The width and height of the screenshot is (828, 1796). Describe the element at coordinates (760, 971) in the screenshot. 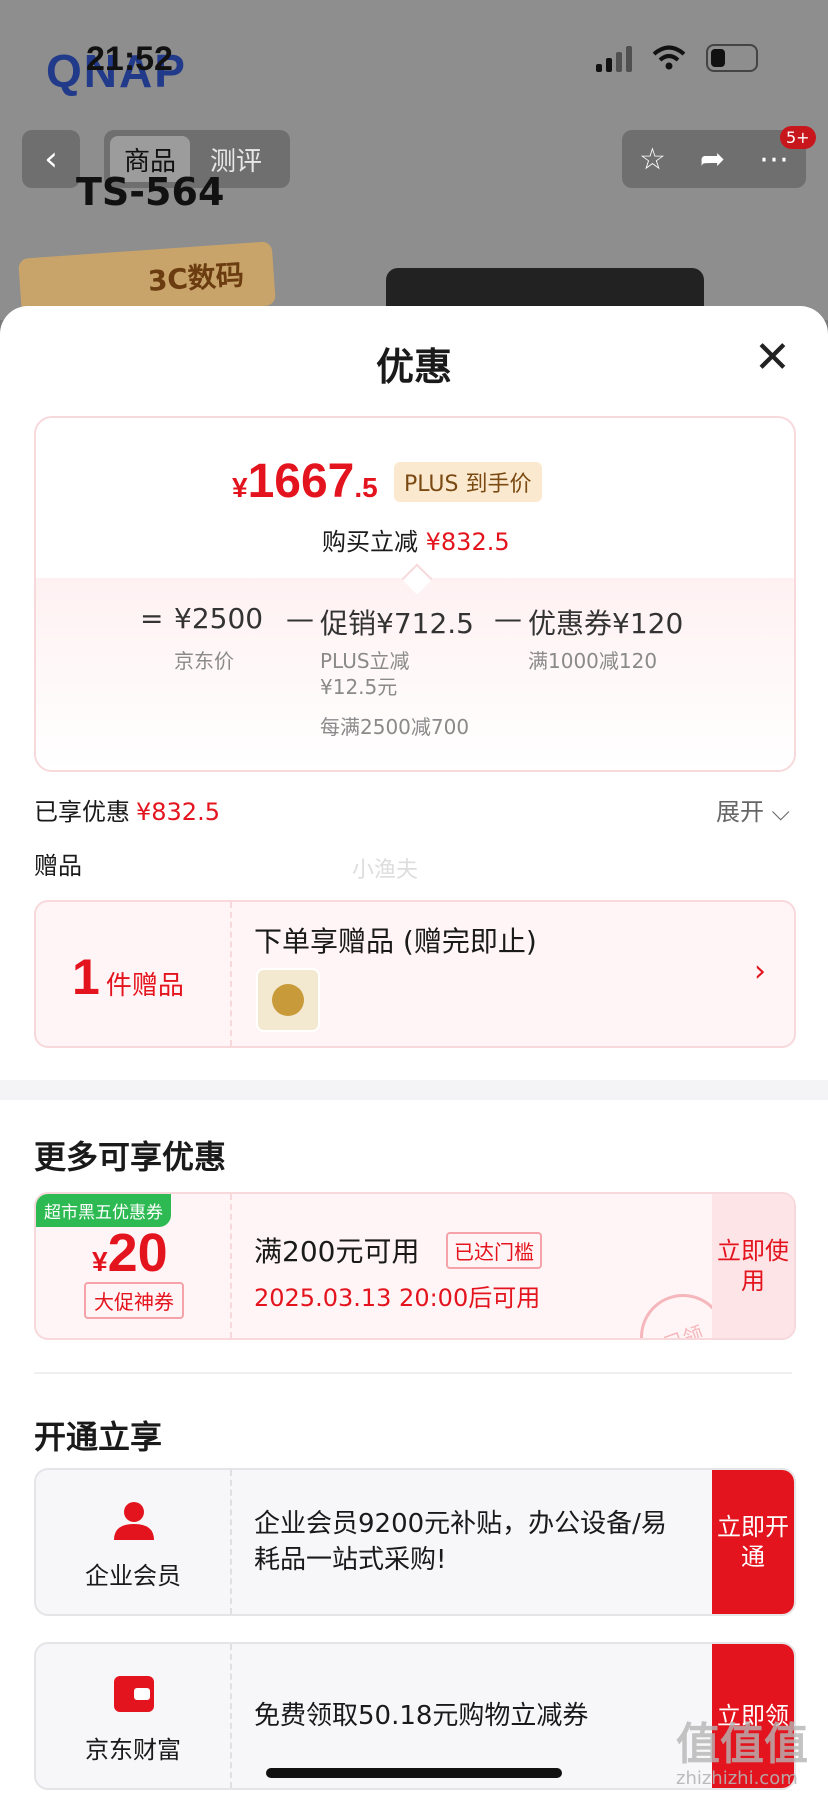

I see `chevron-right-icon: ›` at that location.